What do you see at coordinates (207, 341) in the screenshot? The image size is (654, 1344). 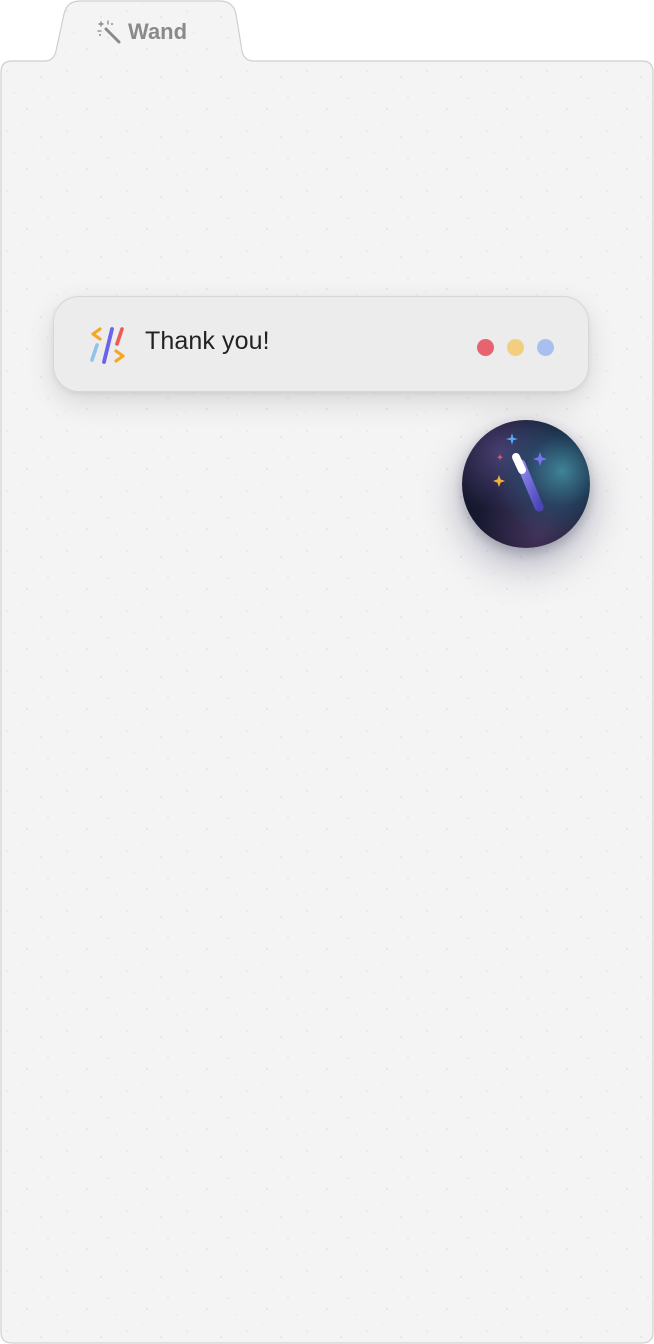 I see `toast-message: Thank you!` at bounding box center [207, 341].